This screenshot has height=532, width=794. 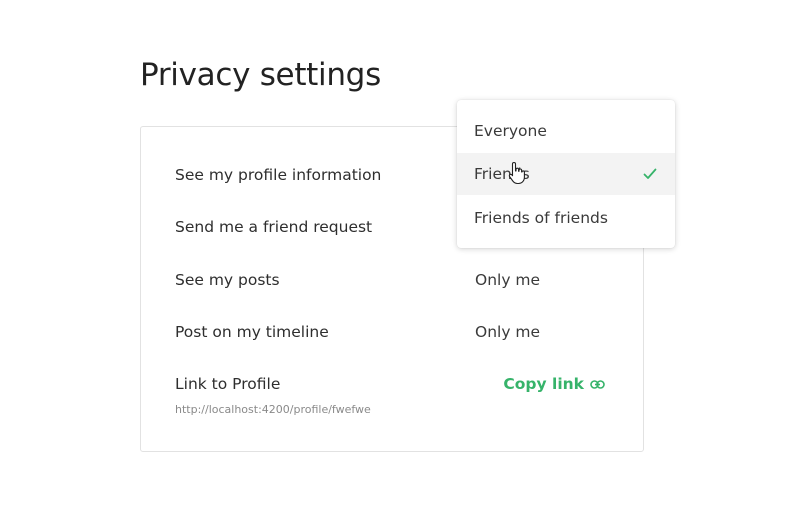 What do you see at coordinates (252, 332) in the screenshot?
I see `setting-label: Post on my timeline` at bounding box center [252, 332].